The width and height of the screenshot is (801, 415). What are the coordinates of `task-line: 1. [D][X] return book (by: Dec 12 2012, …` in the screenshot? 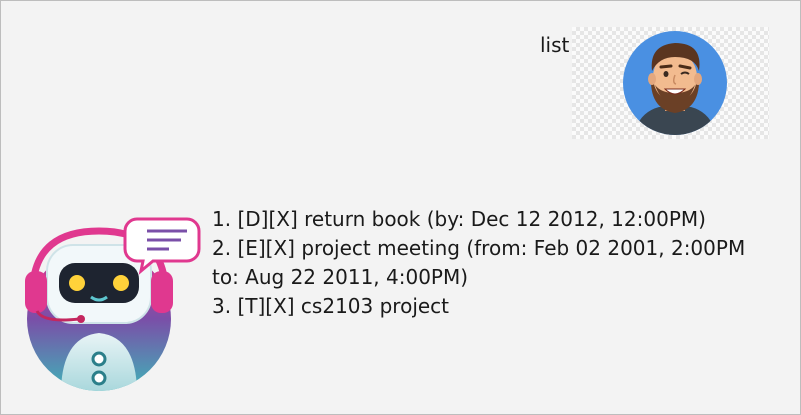 It's located at (459, 219).